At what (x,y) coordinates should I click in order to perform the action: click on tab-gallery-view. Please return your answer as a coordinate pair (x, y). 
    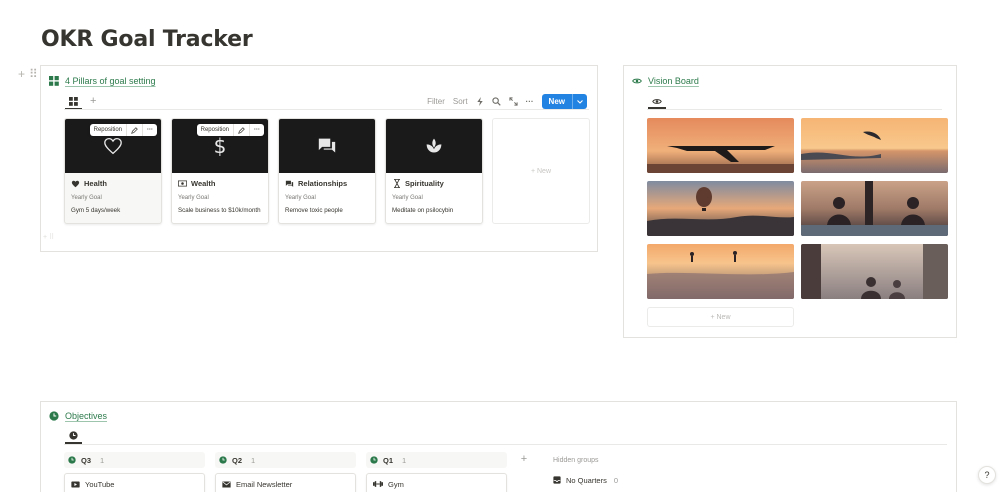
    Looking at the image, I should click on (73, 103).